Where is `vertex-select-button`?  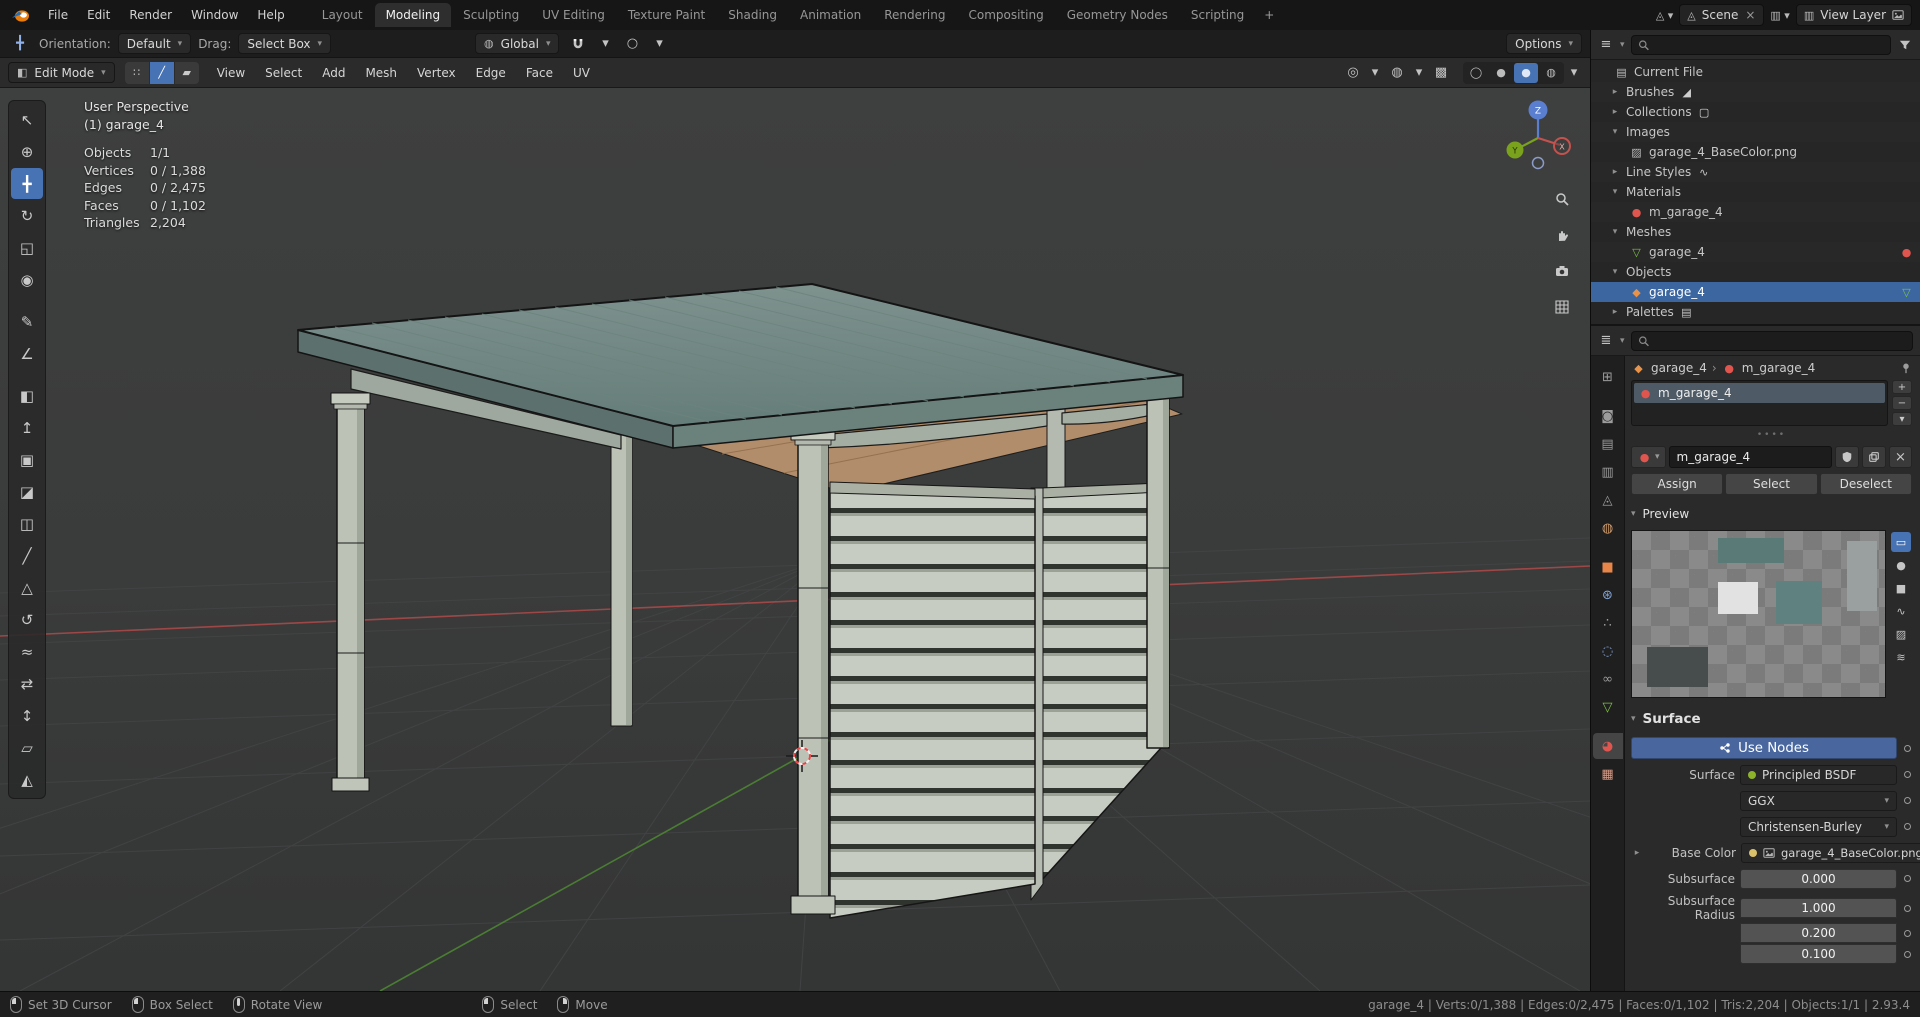
vertex-select-button is located at coordinates (136, 72).